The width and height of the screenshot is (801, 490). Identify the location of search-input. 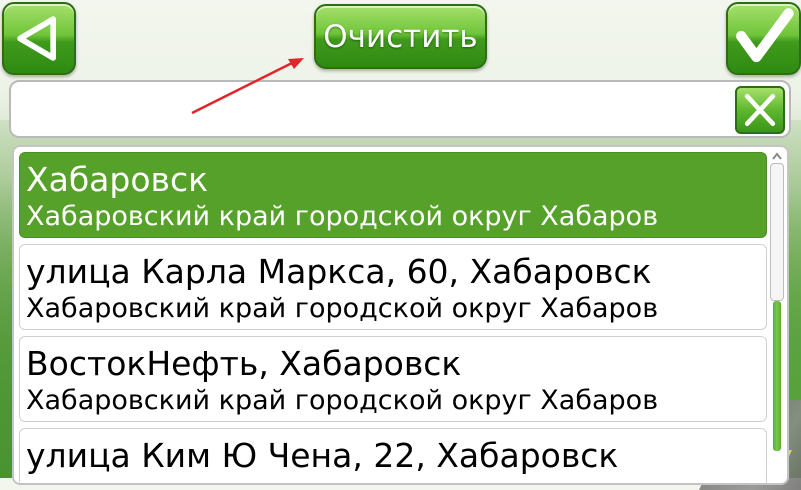
(373, 110).